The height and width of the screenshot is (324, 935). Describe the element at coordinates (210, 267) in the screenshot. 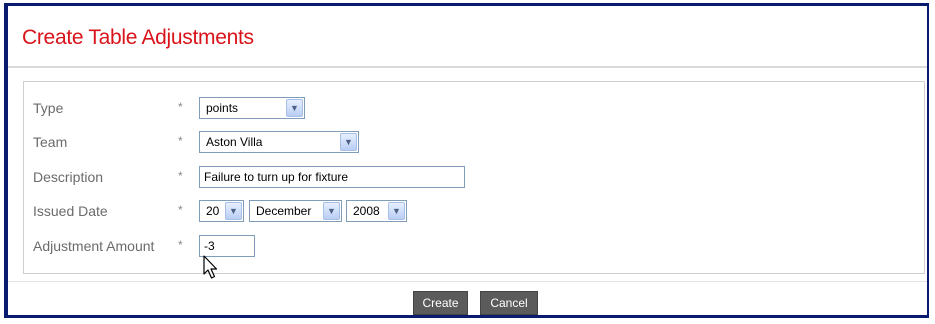

I see `mouse-pointer-icon` at that location.